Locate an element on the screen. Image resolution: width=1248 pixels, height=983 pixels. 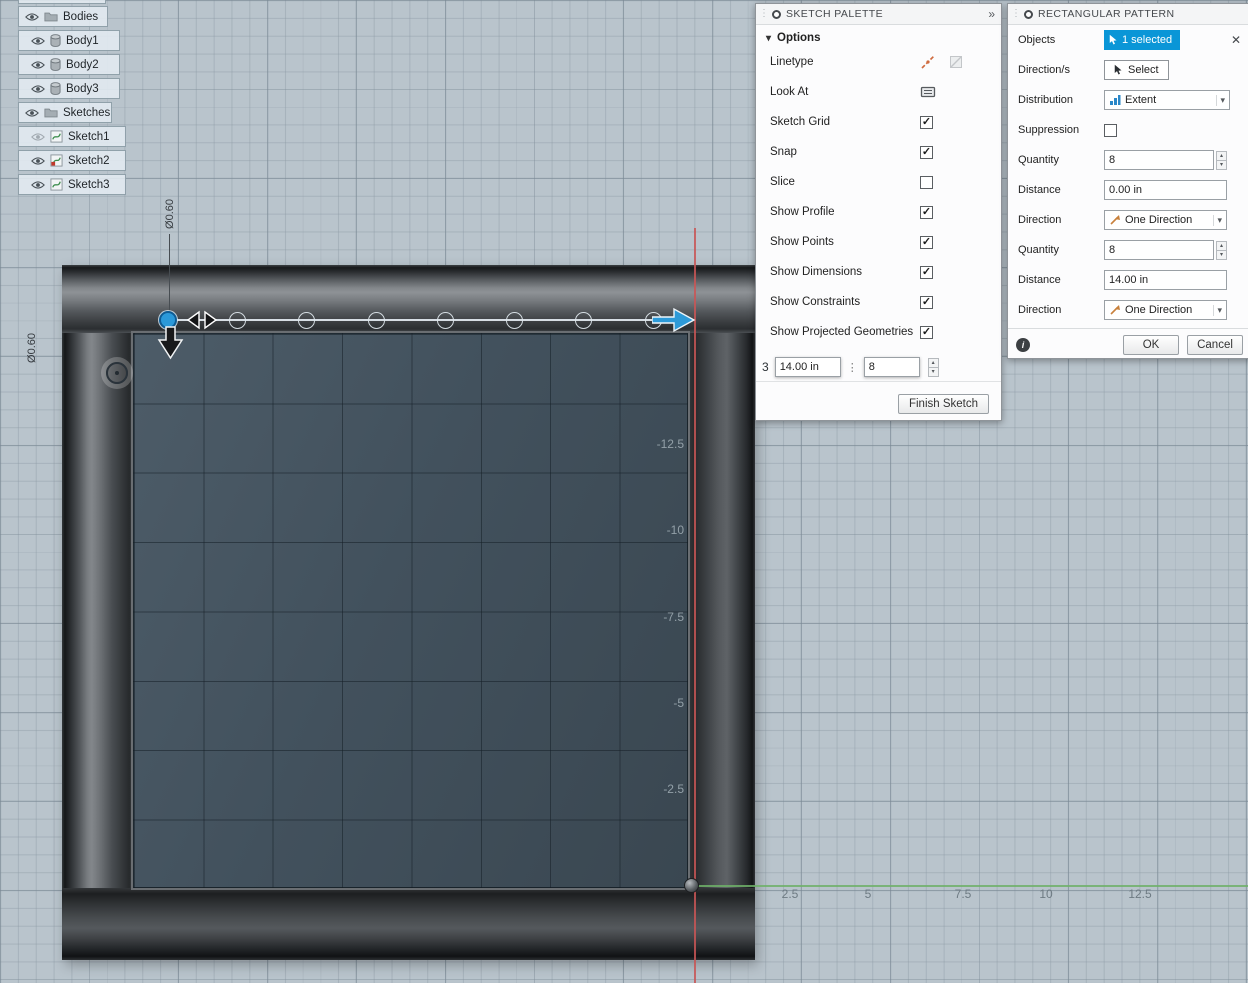
snap-checkbox: ✓ is located at coordinates (926, 152).